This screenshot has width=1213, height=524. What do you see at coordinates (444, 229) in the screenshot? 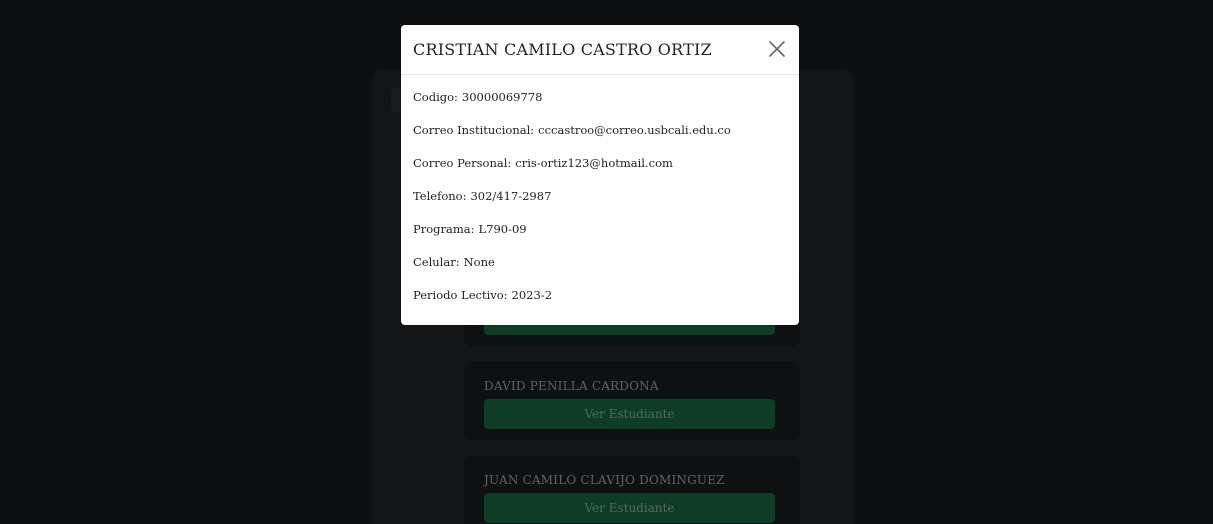
I see `field-label: Programa:` at bounding box center [444, 229].